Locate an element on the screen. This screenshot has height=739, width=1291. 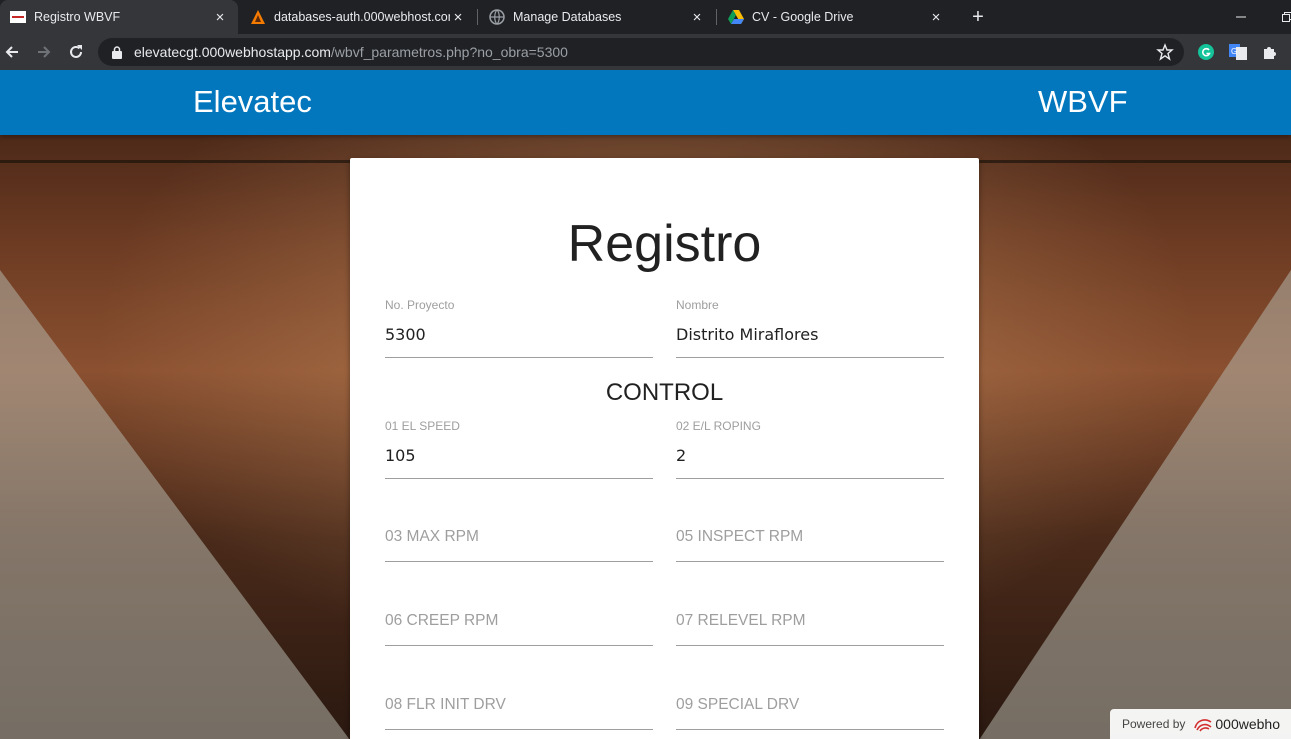
relevel-rpm-field: 07 RELEVEL RPM is located at coordinates (810, 616).